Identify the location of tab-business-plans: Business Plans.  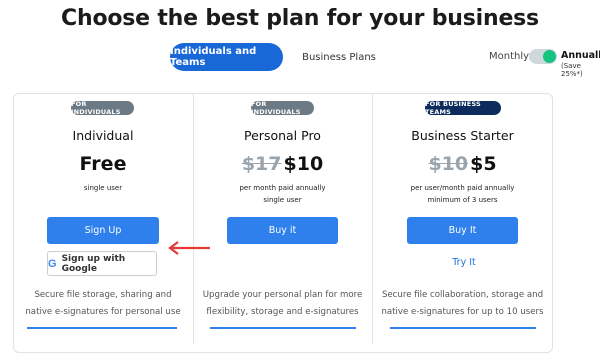
(339, 57).